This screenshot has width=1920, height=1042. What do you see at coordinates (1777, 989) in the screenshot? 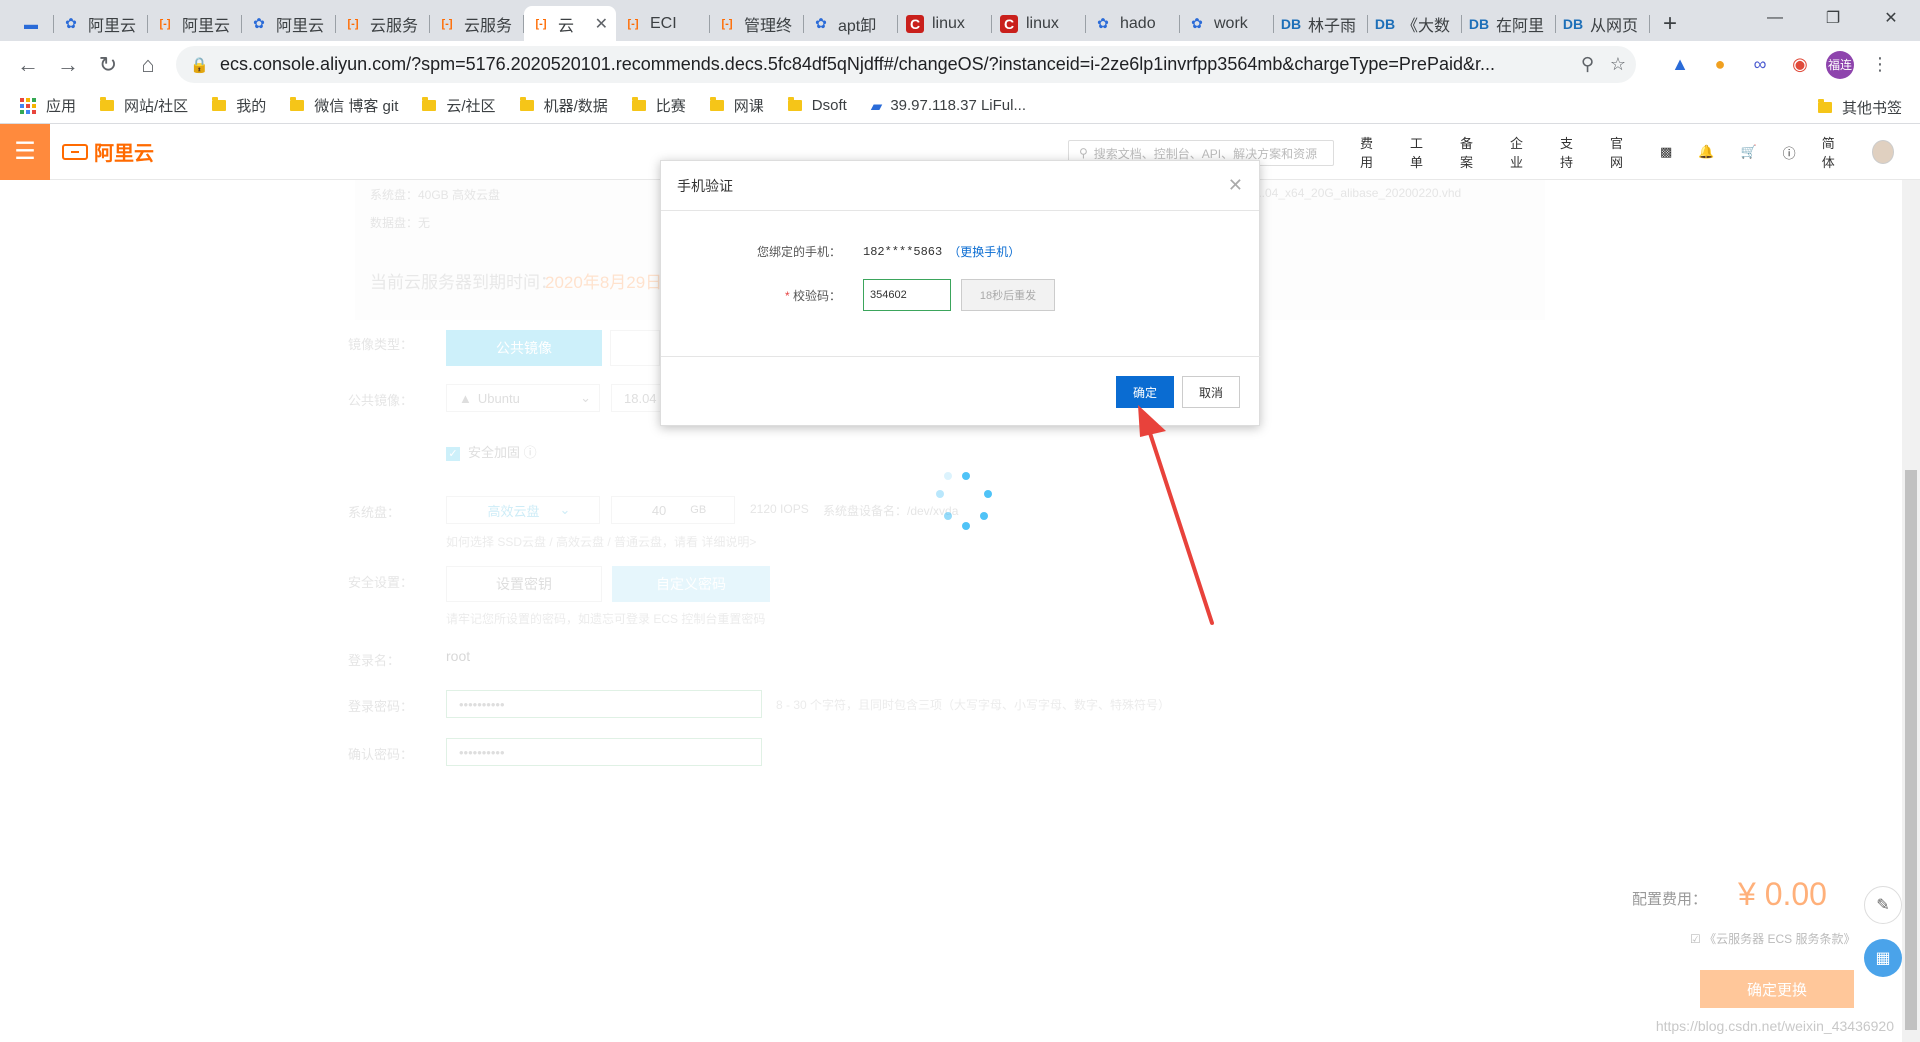
I see `confirm-replace-button: 确定更换` at bounding box center [1777, 989].